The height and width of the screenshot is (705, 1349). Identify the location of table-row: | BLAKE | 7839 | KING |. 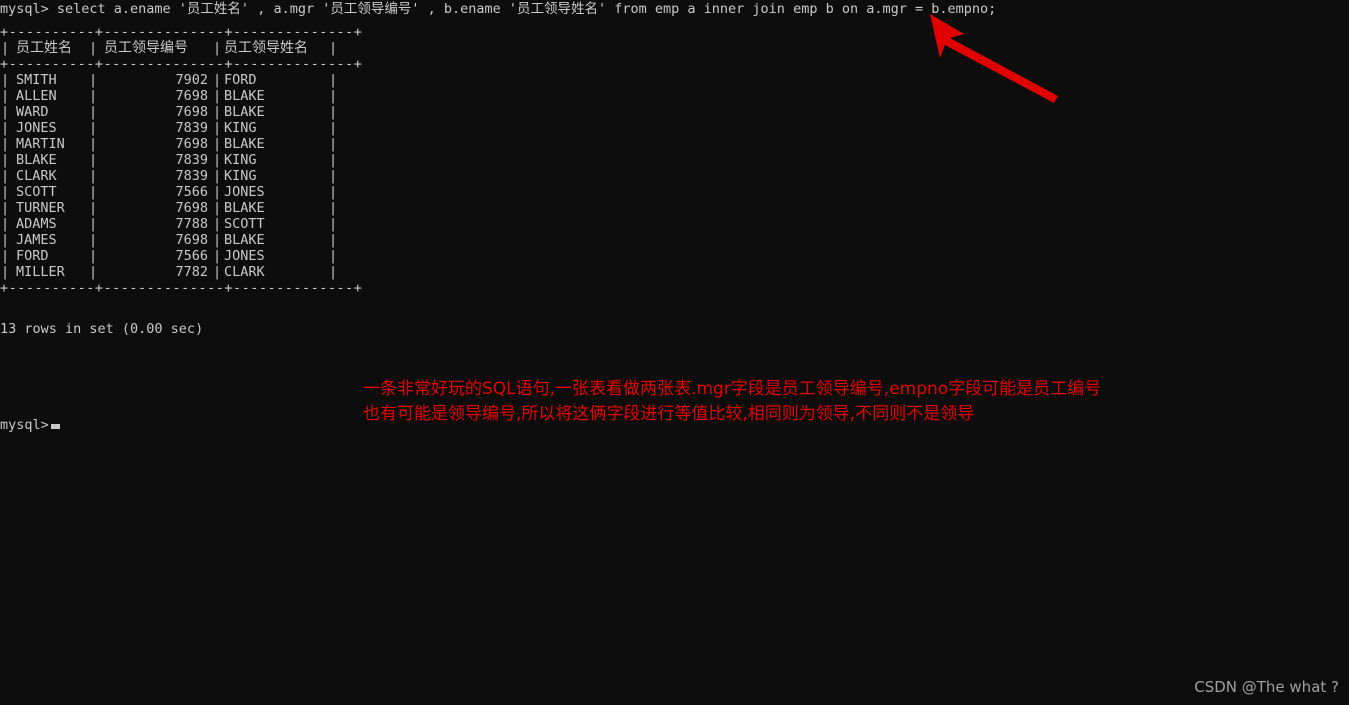
(181, 160).